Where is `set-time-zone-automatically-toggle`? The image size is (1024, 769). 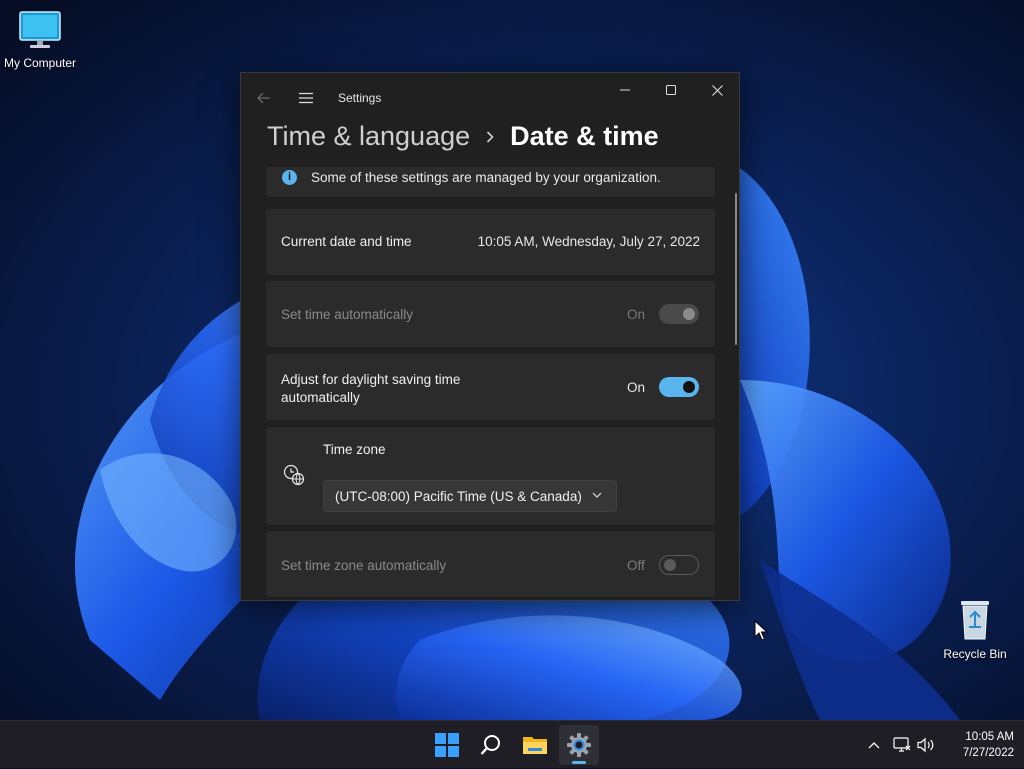 set-time-zone-automatically-toggle is located at coordinates (679, 565).